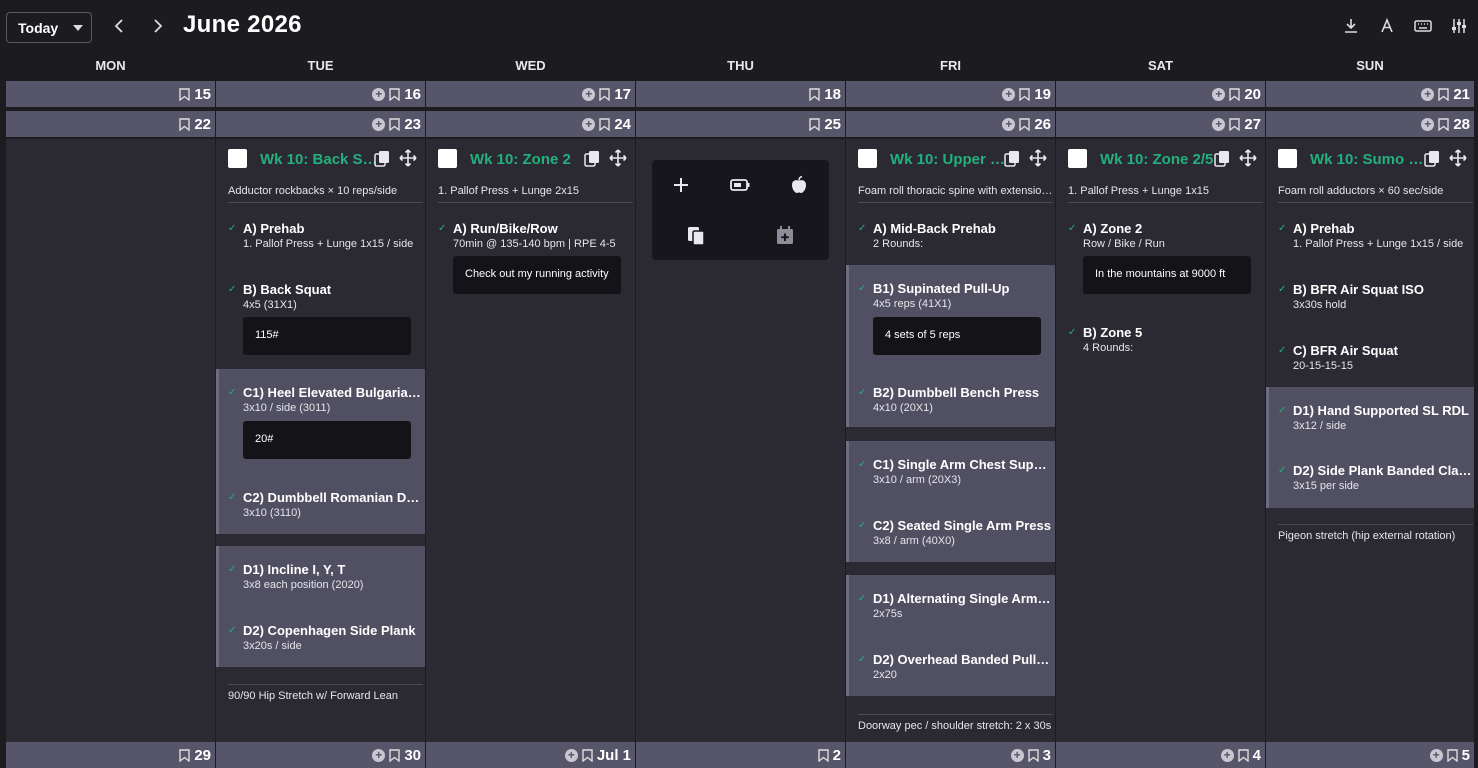  What do you see at coordinates (1370, 755) in the screenshot?
I see `day-header: + 5` at bounding box center [1370, 755].